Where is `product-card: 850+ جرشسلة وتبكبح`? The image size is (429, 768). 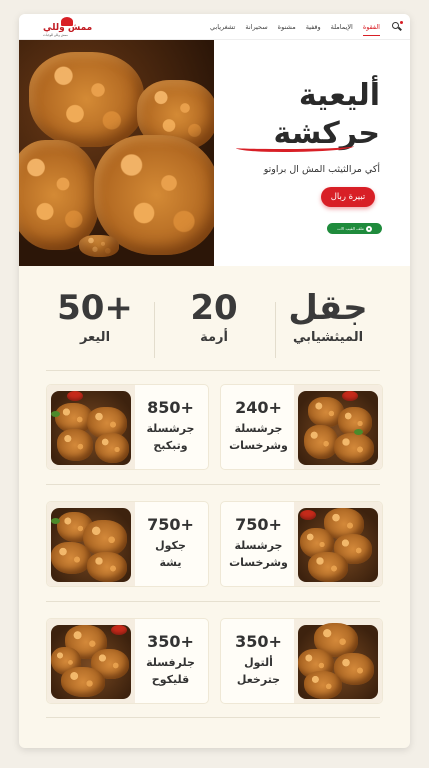 product-card: 850+ جرشسلة وتبكبح is located at coordinates (127, 427).